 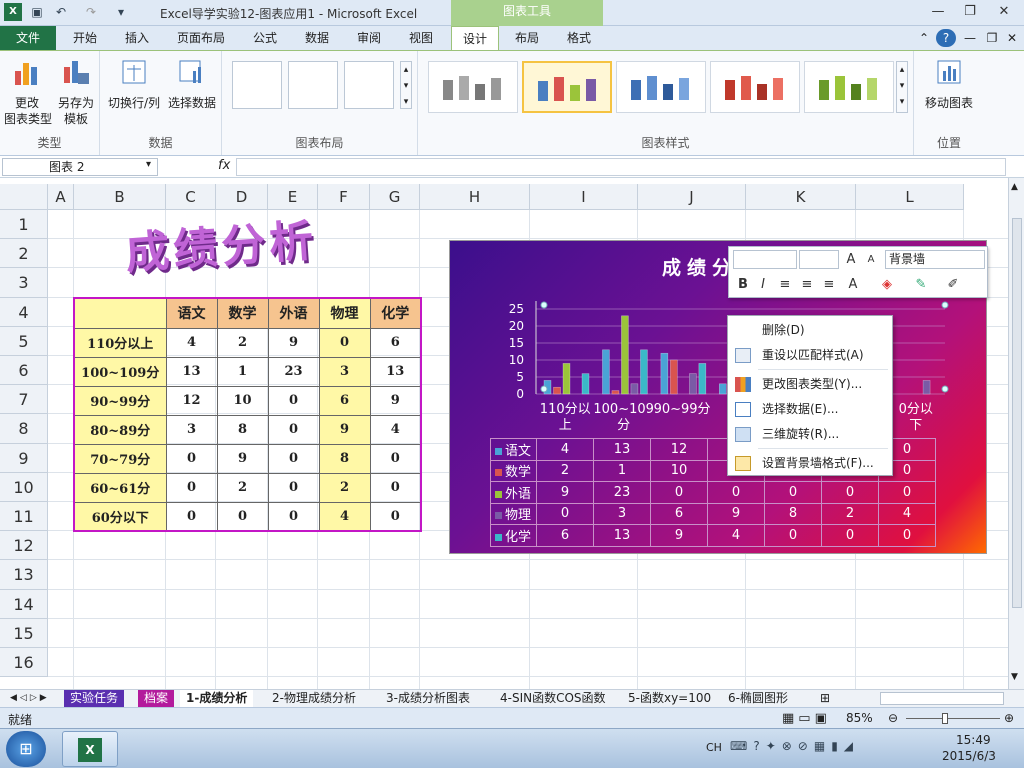 What do you see at coordinates (265, 38) in the screenshot?
I see `tab-formulas: 公式` at bounding box center [265, 38].